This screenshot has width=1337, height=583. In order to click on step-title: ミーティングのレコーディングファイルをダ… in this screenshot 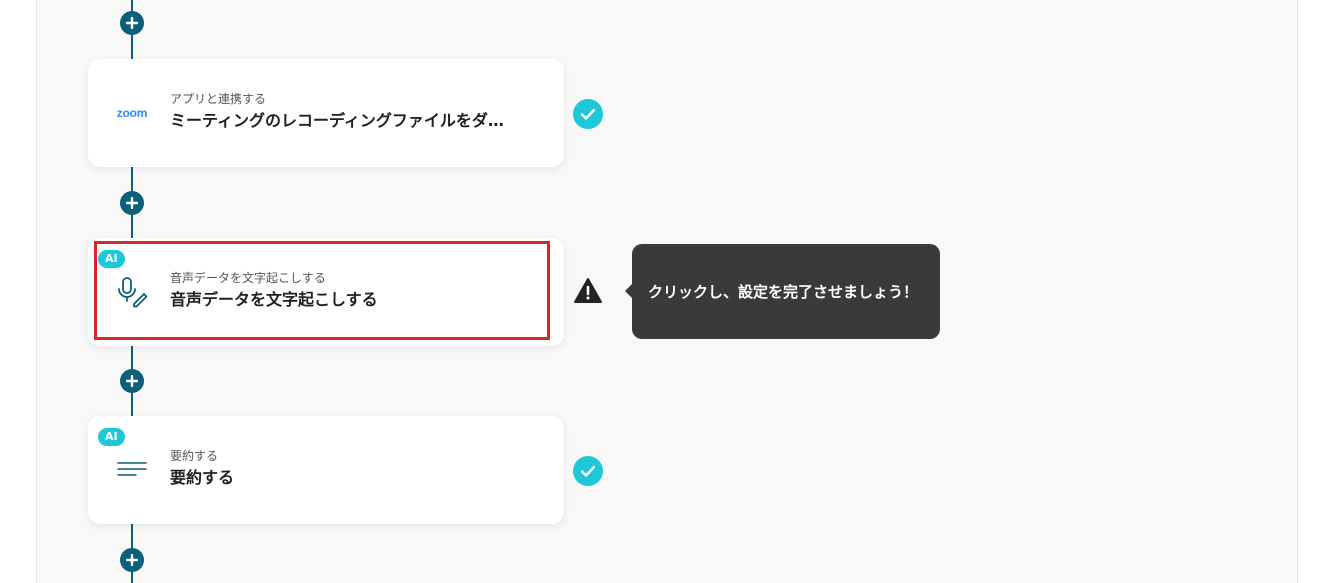, I will do `click(337, 120)`.